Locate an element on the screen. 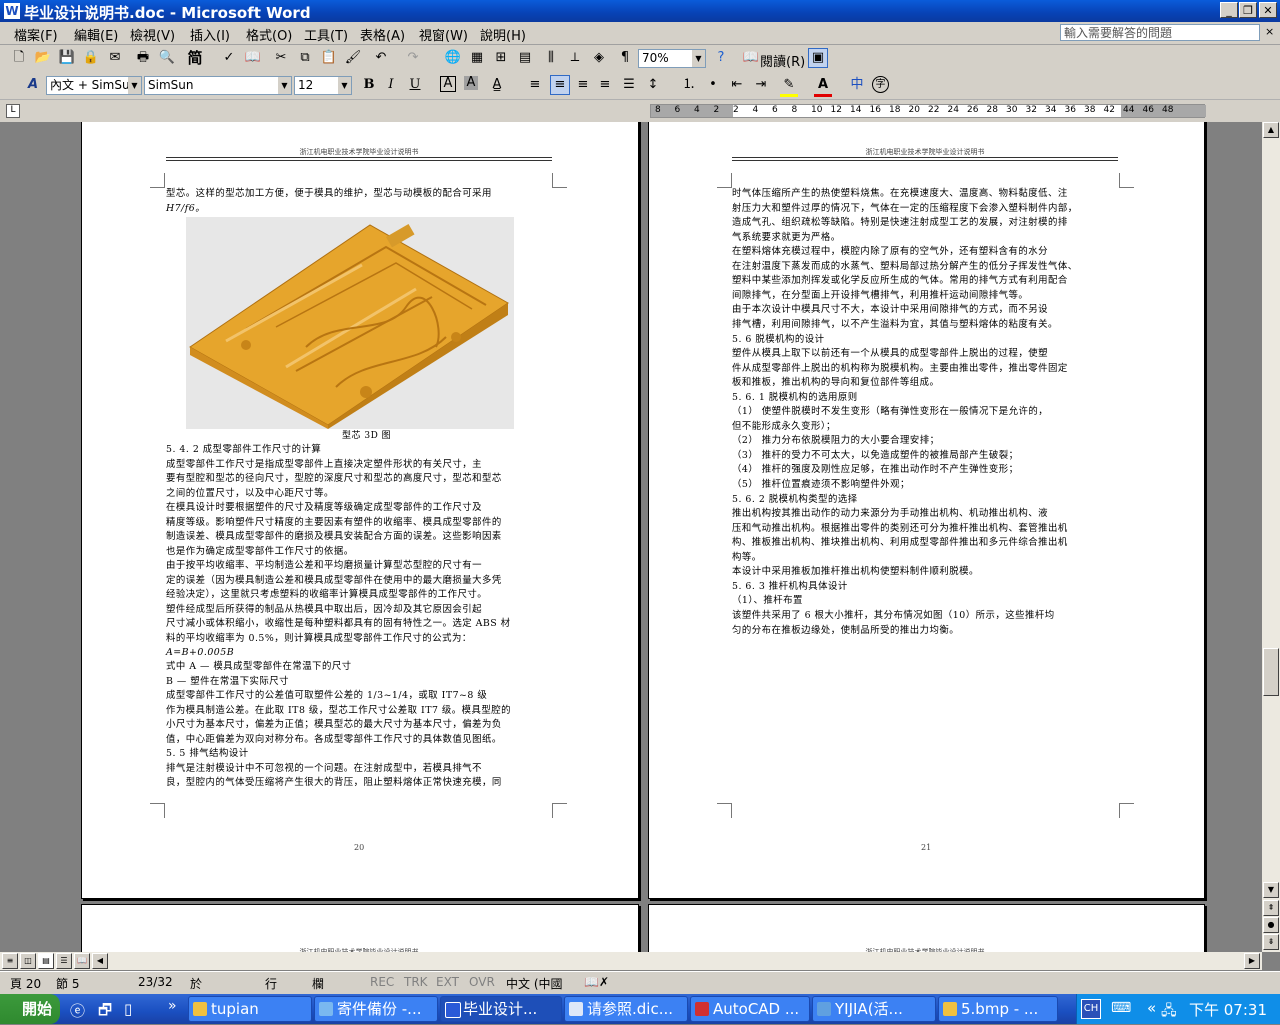  insert-table-icon: ⊞ is located at coordinates (501, 58).